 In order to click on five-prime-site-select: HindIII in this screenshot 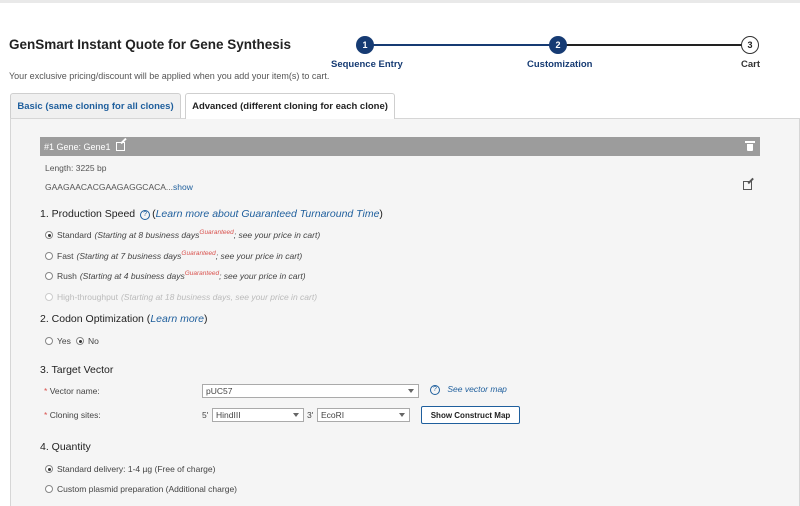, I will do `click(258, 415)`.